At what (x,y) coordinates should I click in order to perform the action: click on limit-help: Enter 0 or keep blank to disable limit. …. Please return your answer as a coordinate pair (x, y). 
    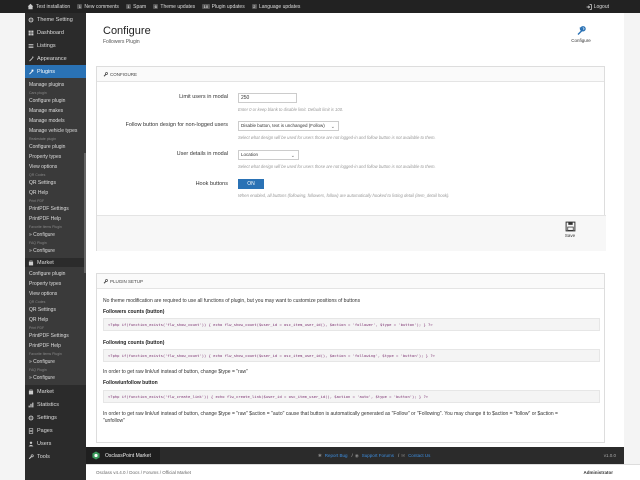
    Looking at the image, I should click on (291, 109).